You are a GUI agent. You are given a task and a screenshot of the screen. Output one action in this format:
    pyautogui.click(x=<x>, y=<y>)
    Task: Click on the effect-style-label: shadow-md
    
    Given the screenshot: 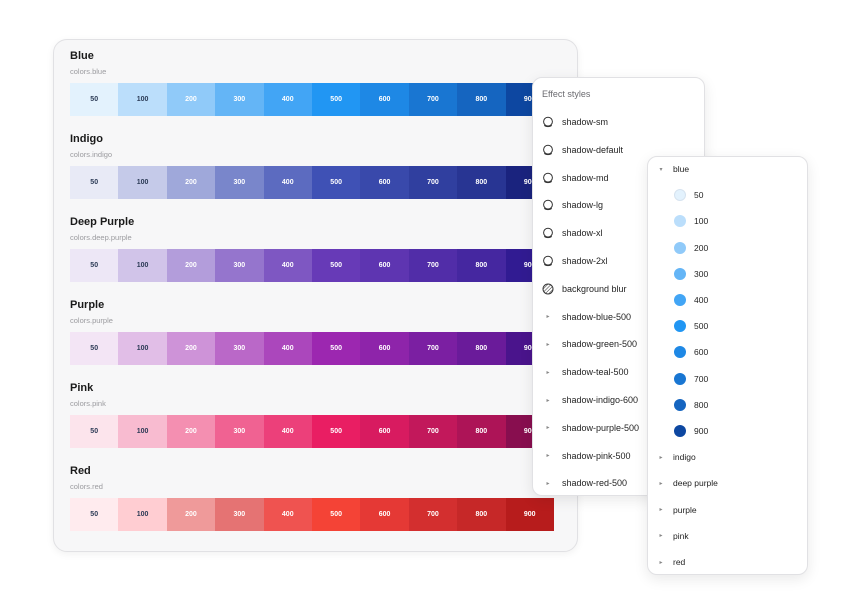 What is the action you would take?
    pyautogui.click(x=585, y=177)
    